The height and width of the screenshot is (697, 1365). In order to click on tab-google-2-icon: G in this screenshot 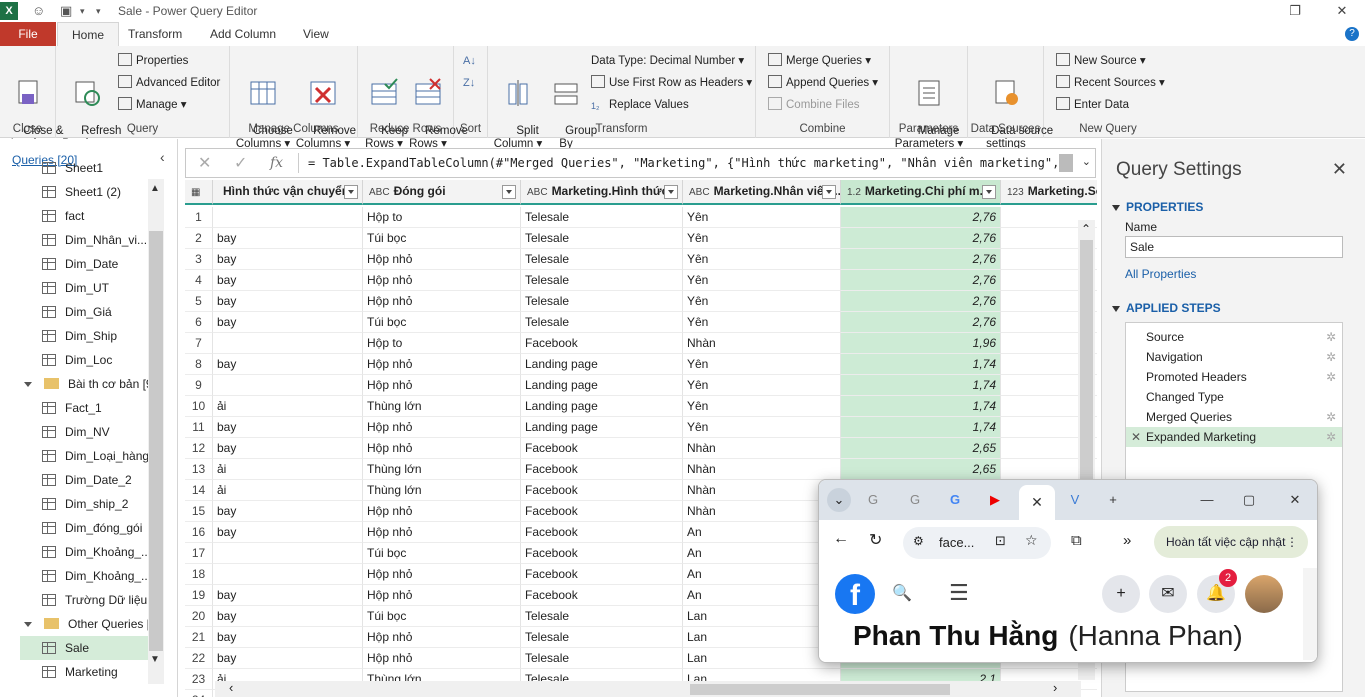, I will do `click(915, 500)`.